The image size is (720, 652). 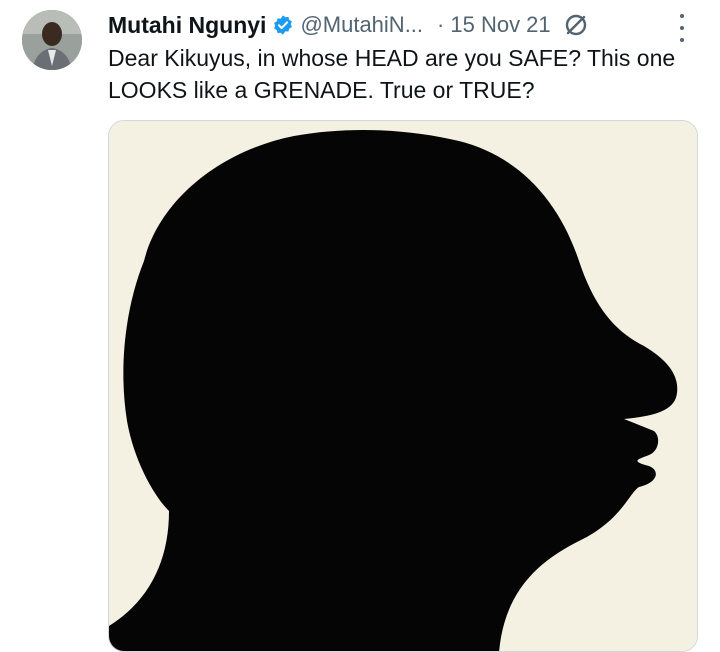 What do you see at coordinates (576, 25) in the screenshot?
I see `edited-icon` at bounding box center [576, 25].